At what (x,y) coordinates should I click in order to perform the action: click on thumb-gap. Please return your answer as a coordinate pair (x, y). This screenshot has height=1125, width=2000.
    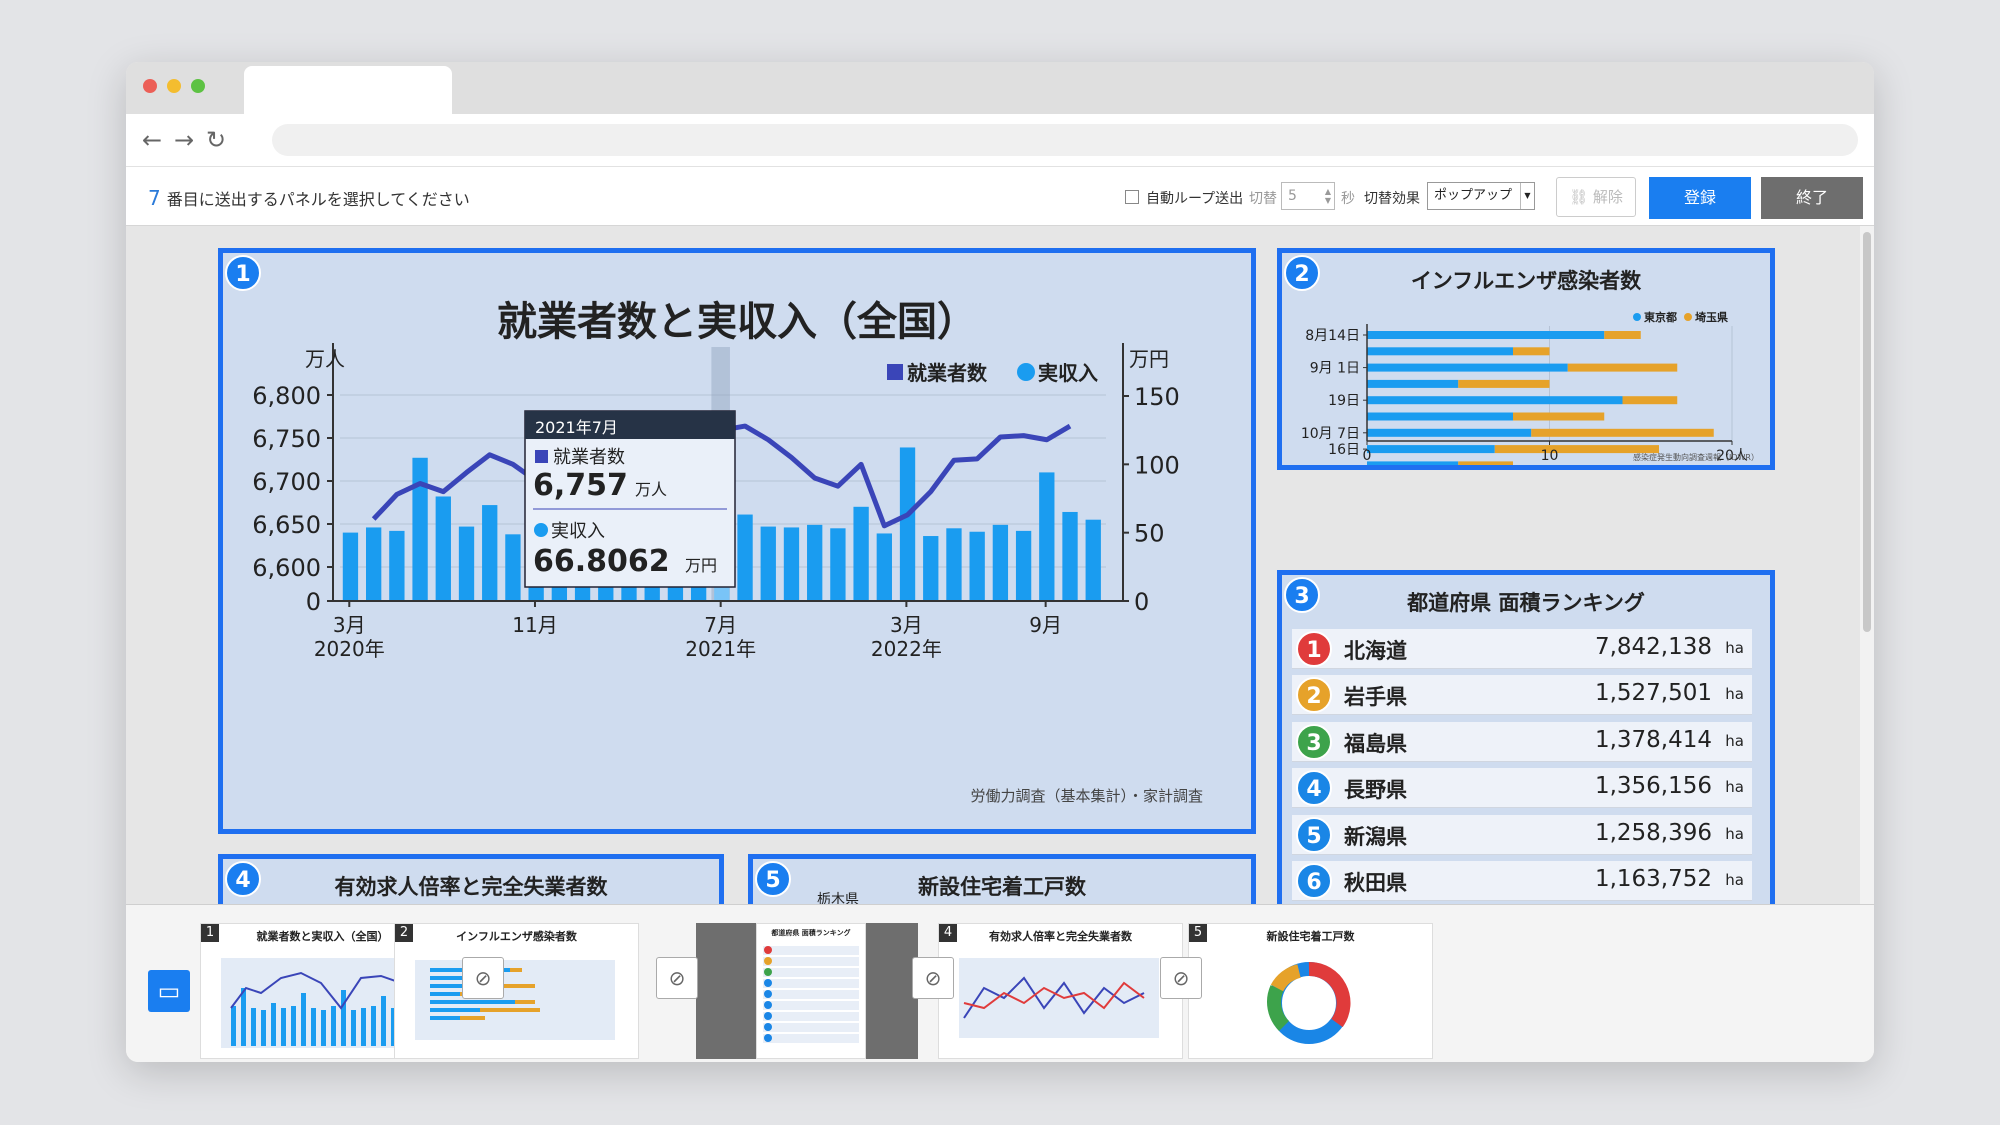
    Looking at the image, I should click on (726, 991).